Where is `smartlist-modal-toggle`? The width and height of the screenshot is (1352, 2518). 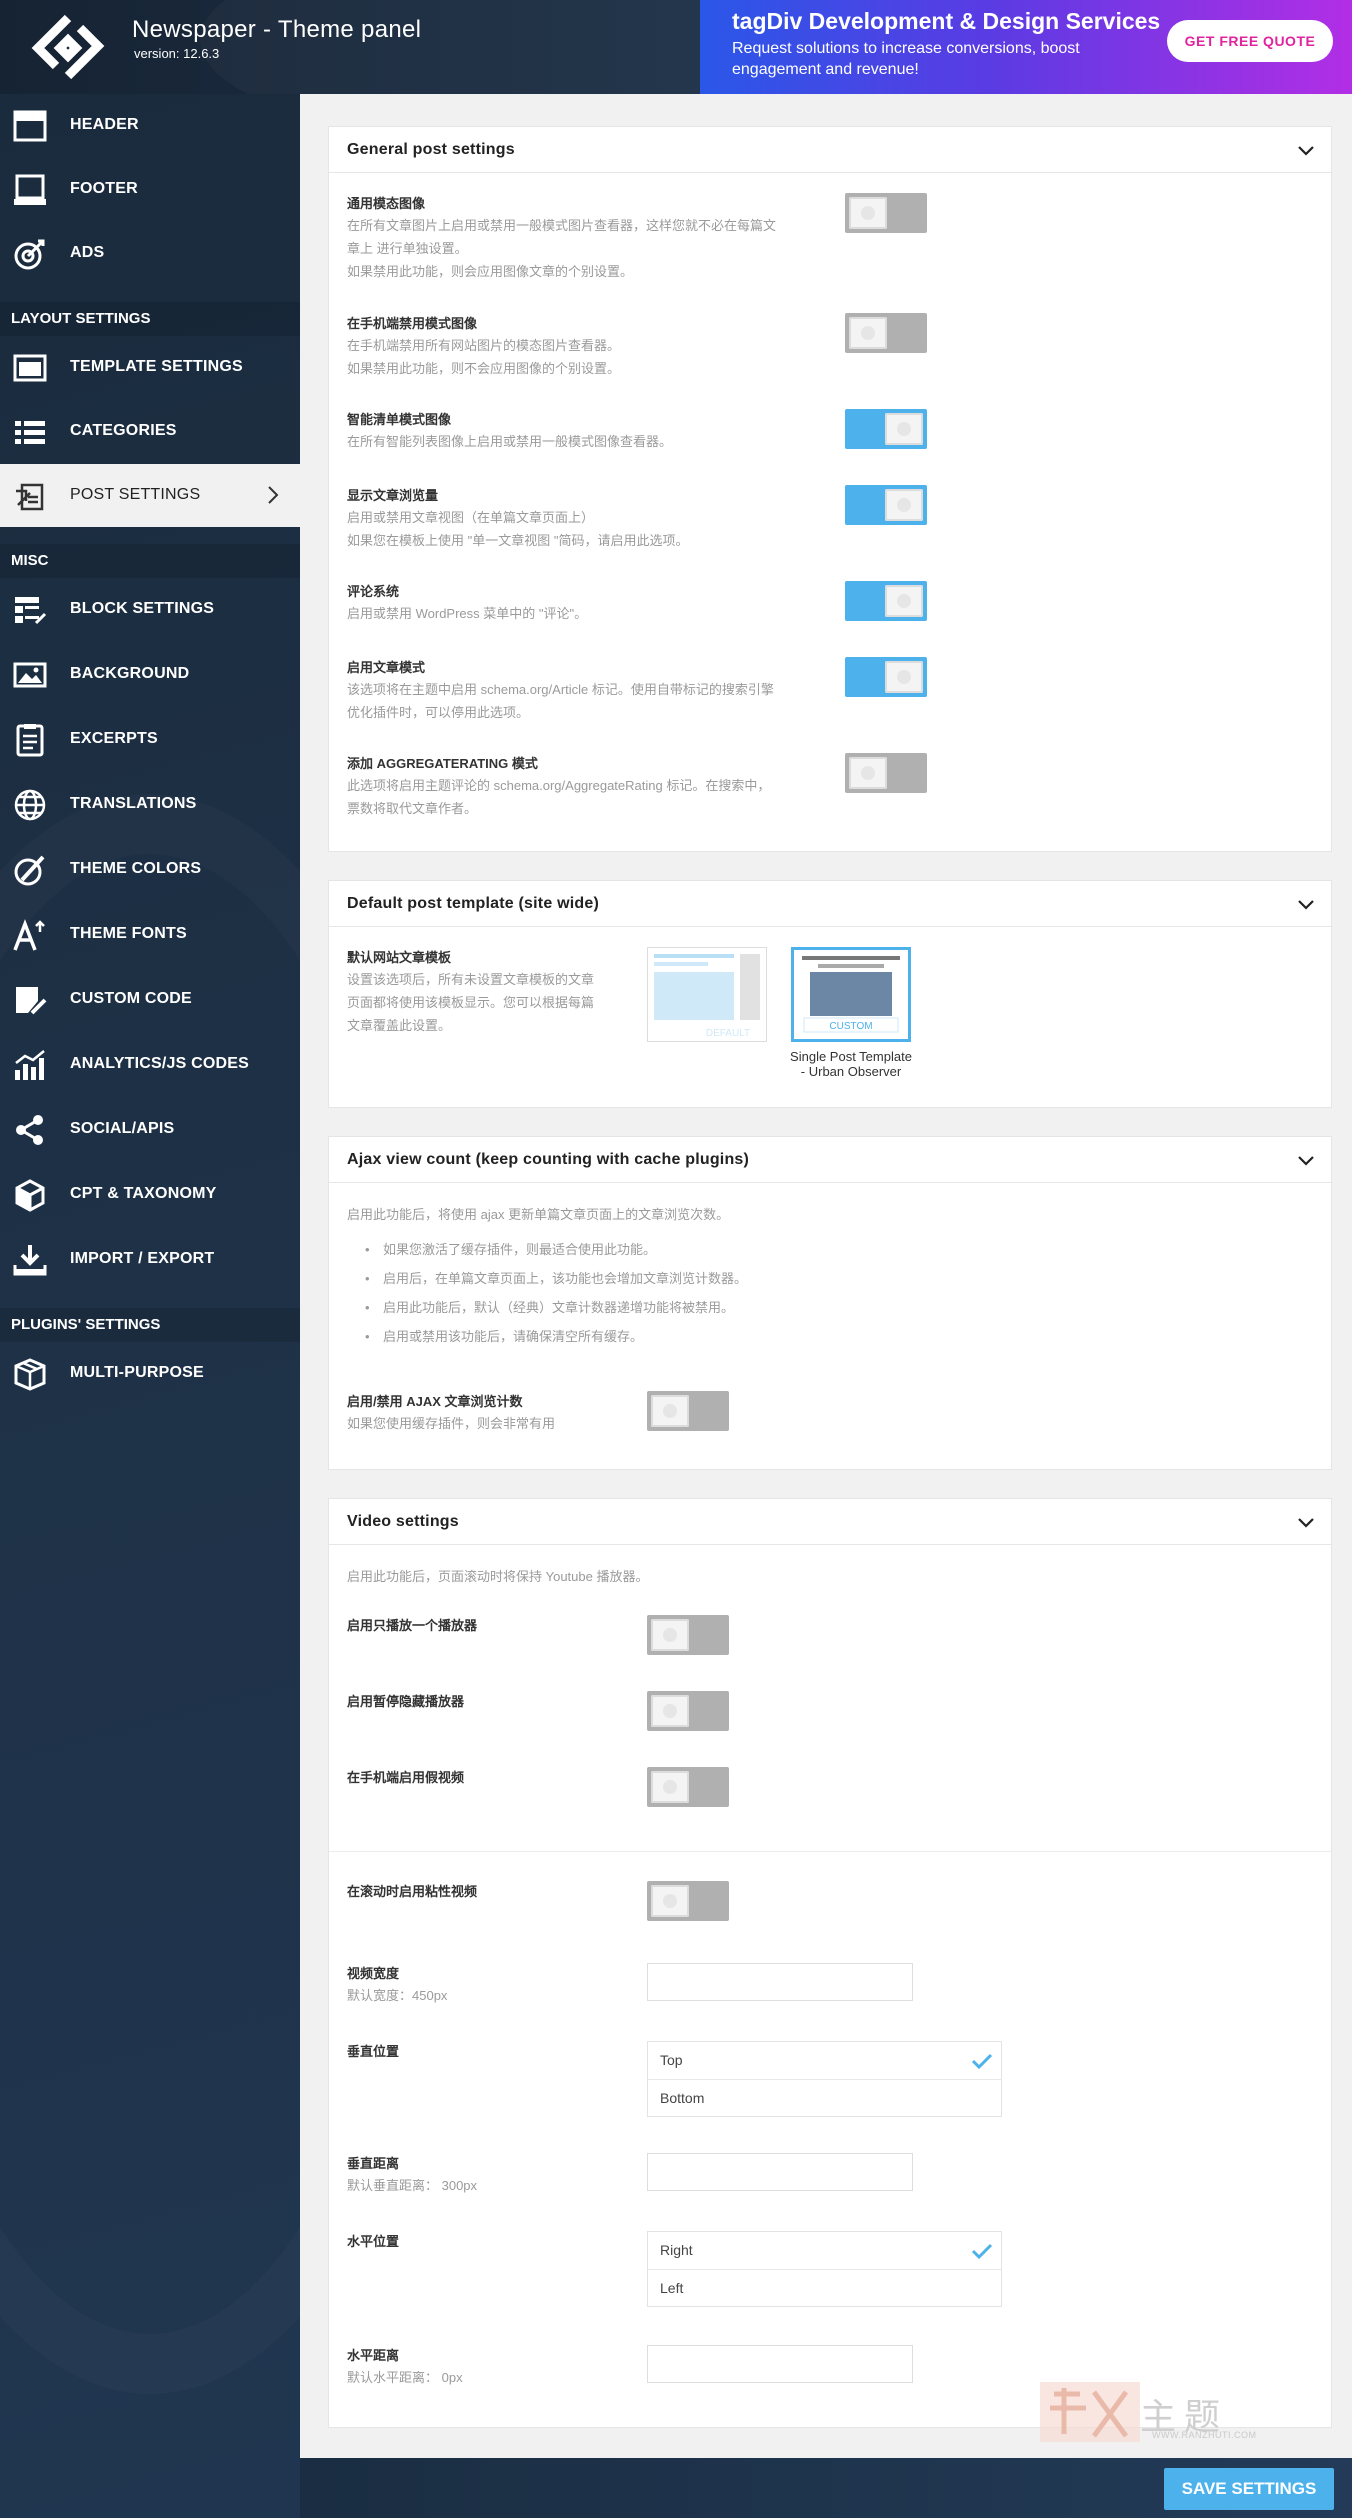 smartlist-modal-toggle is located at coordinates (886, 429).